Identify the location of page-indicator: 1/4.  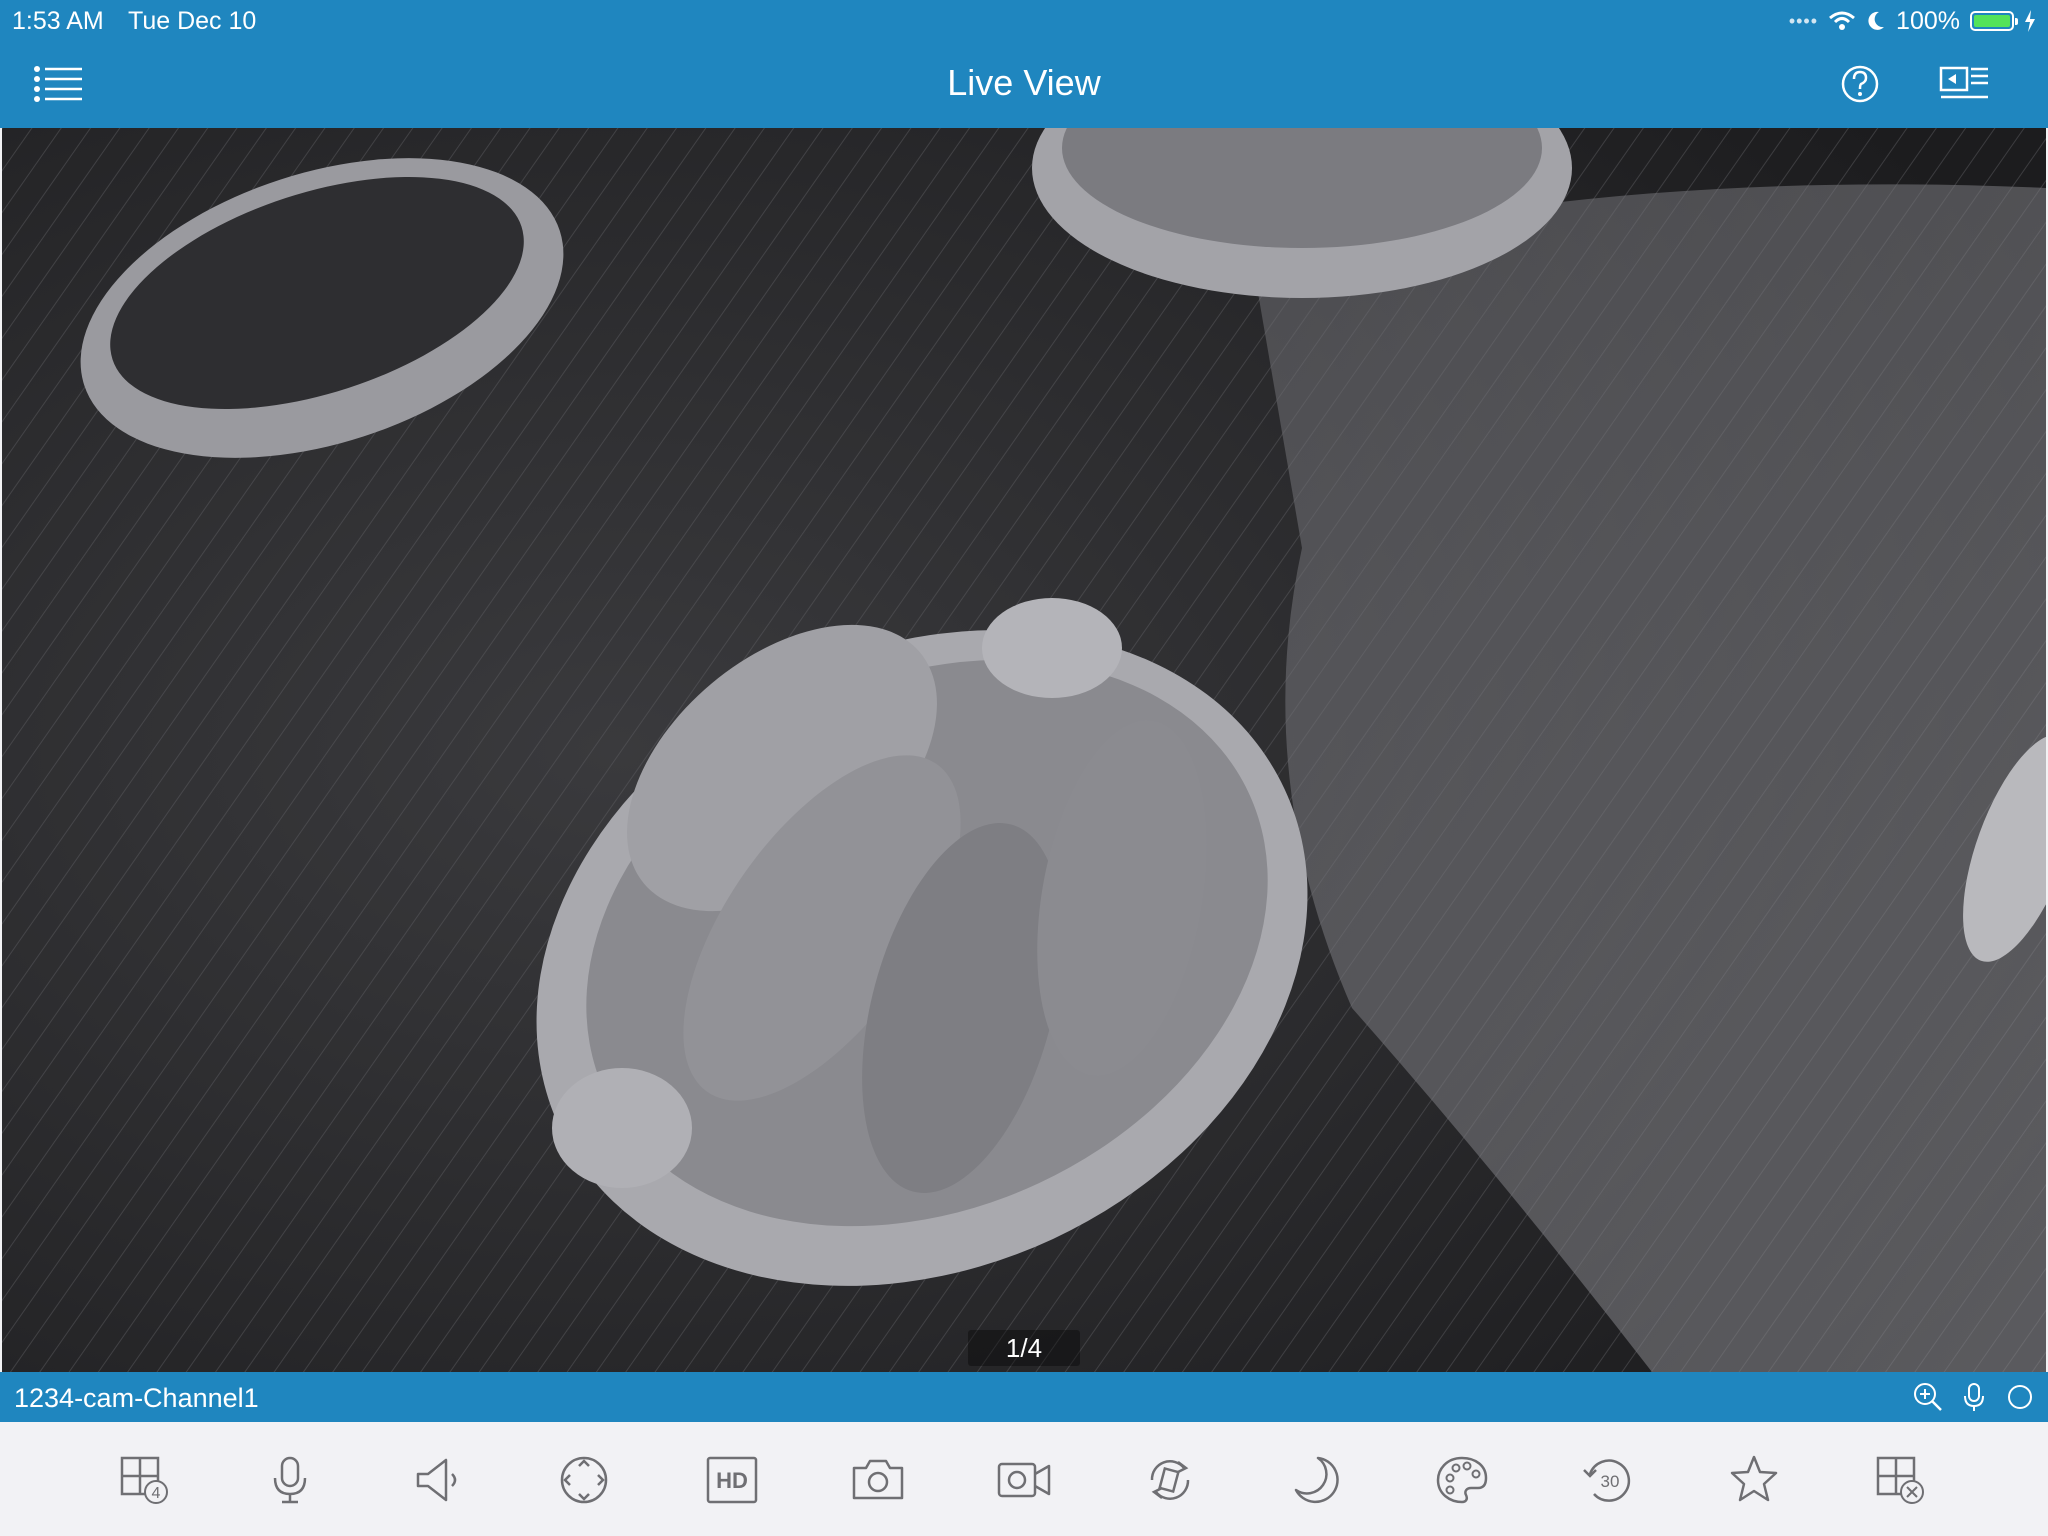
(1024, 1348).